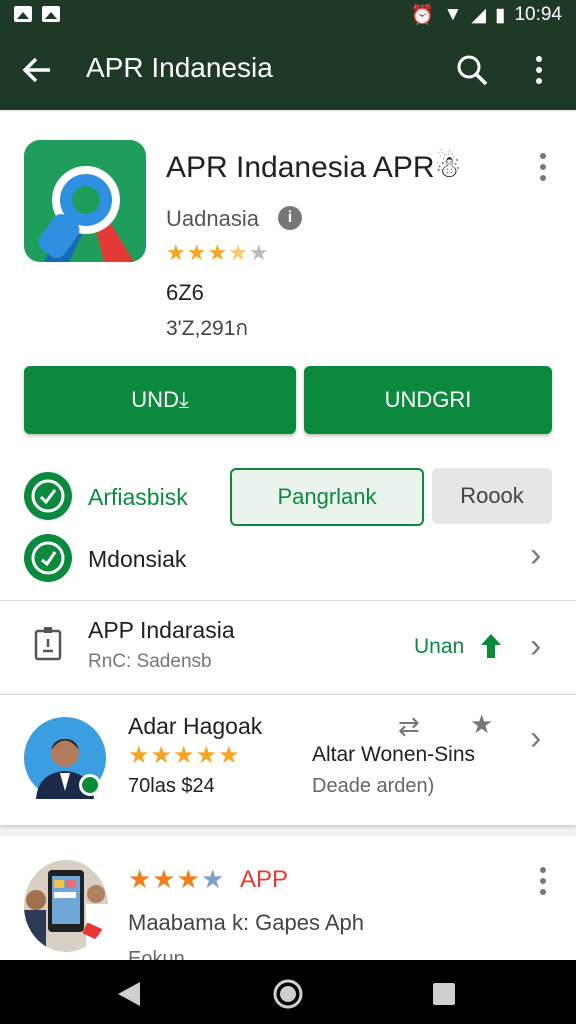 This screenshot has width=576, height=1024. Describe the element at coordinates (288, 903) in the screenshot. I see `app-list-item: ★★★★ APP Maabama k: Gapes Aph Eokun` at that location.